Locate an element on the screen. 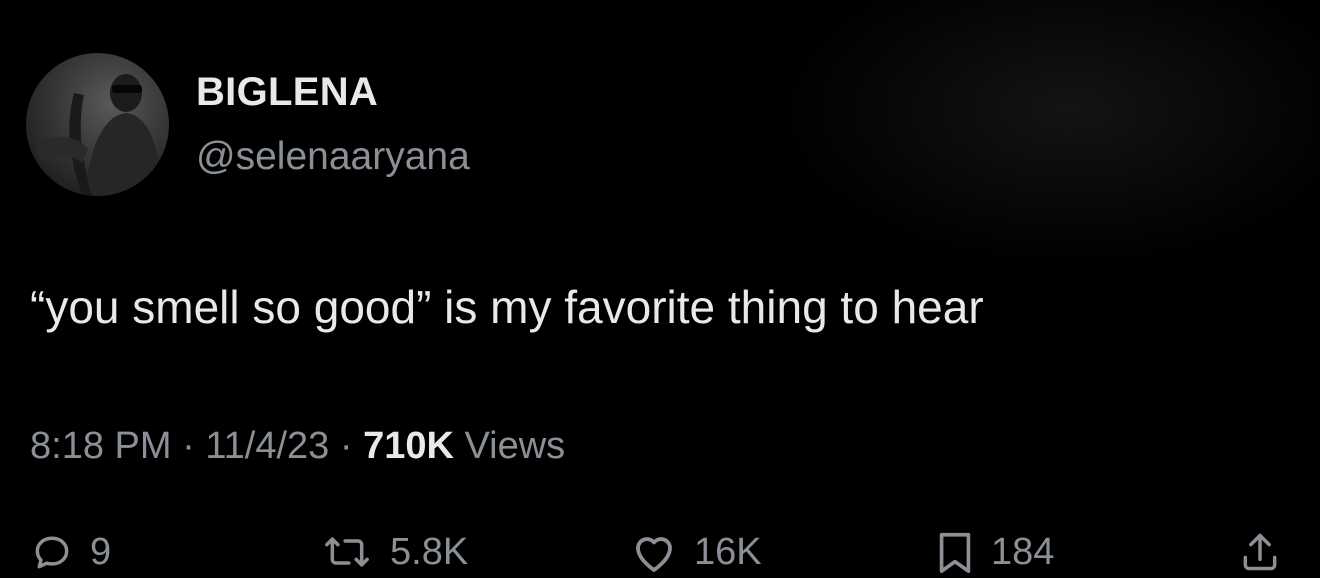 This screenshot has height=578, width=1320. bookmark-button: 184 is located at coordinates (994, 550).